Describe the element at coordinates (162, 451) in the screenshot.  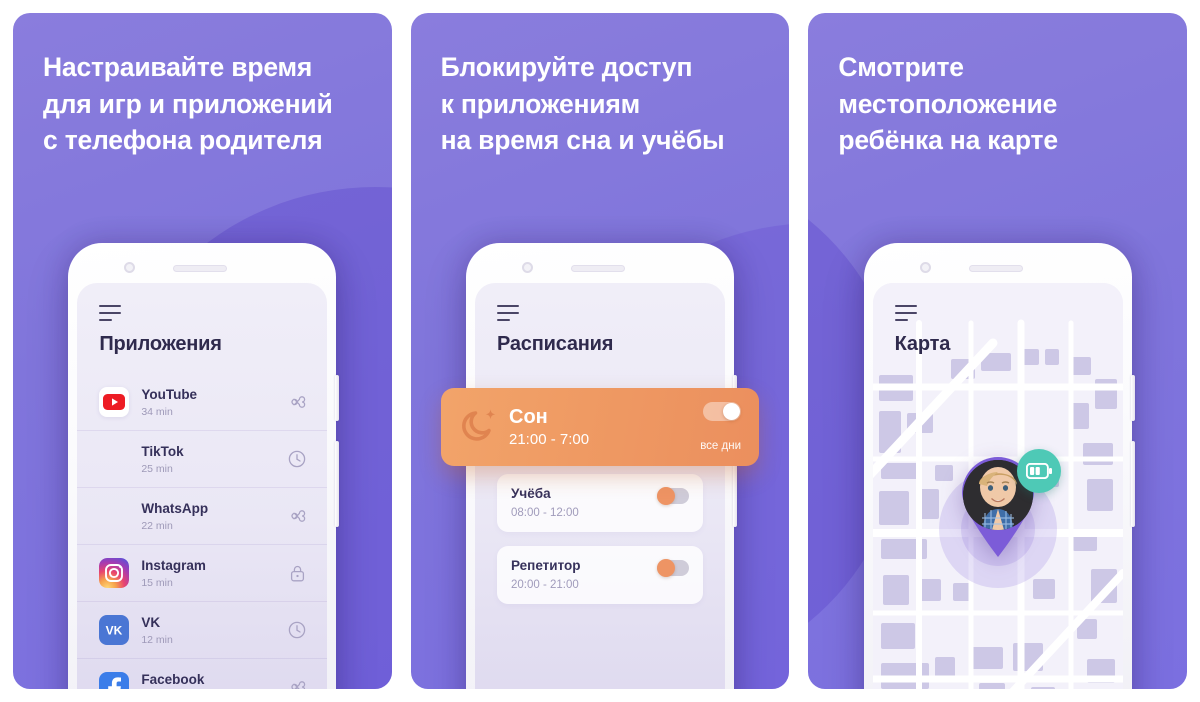
I see `app-name: TikTok` at that location.